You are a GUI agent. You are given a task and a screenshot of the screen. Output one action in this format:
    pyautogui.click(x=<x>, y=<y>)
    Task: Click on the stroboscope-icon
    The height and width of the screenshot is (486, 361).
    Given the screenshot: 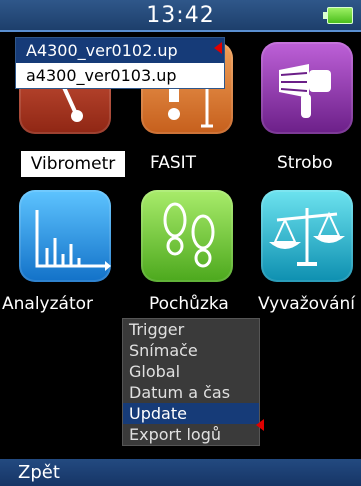 What is the action you would take?
    pyautogui.click(x=305, y=91)
    